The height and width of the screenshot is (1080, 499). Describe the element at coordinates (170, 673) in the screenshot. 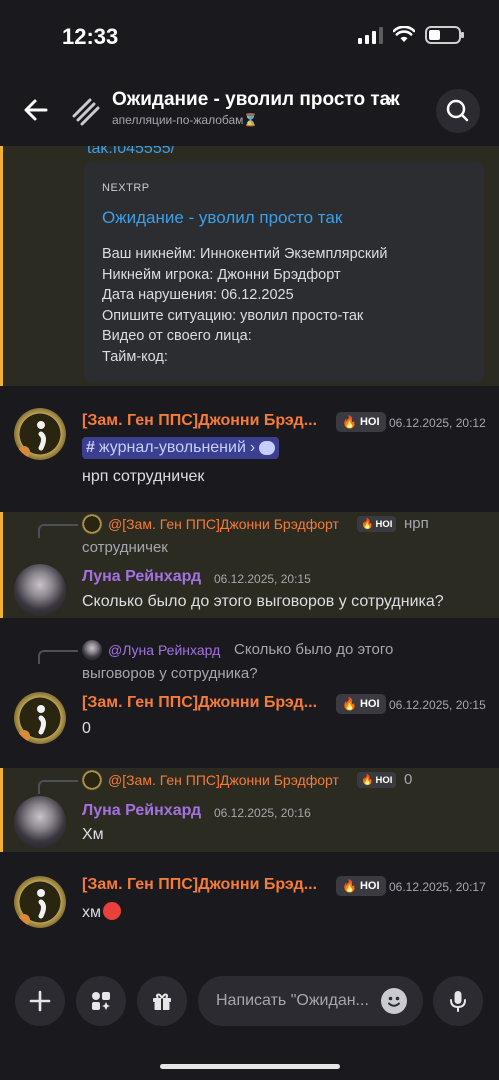

I see `reply-preview: выговоров у сотрудника?` at that location.